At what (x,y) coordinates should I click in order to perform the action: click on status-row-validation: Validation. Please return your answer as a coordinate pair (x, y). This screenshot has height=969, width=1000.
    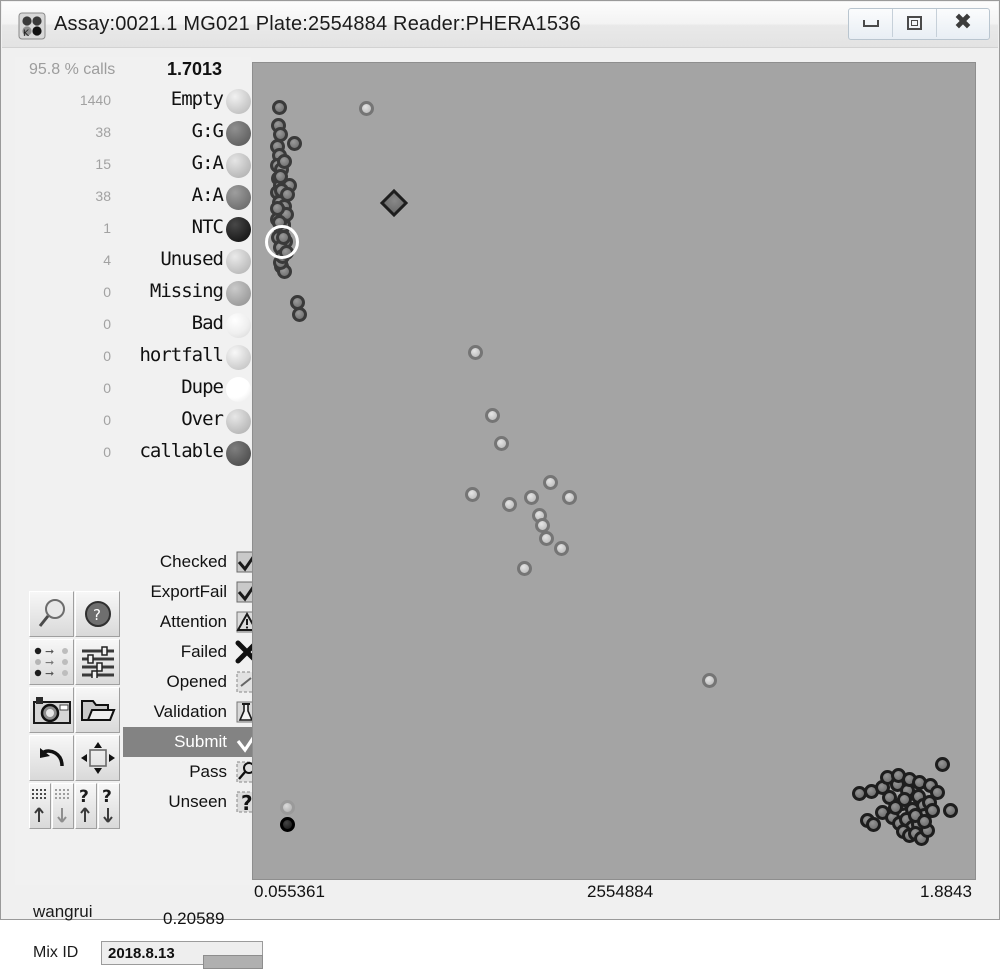
    Looking at the image, I should click on (194, 712).